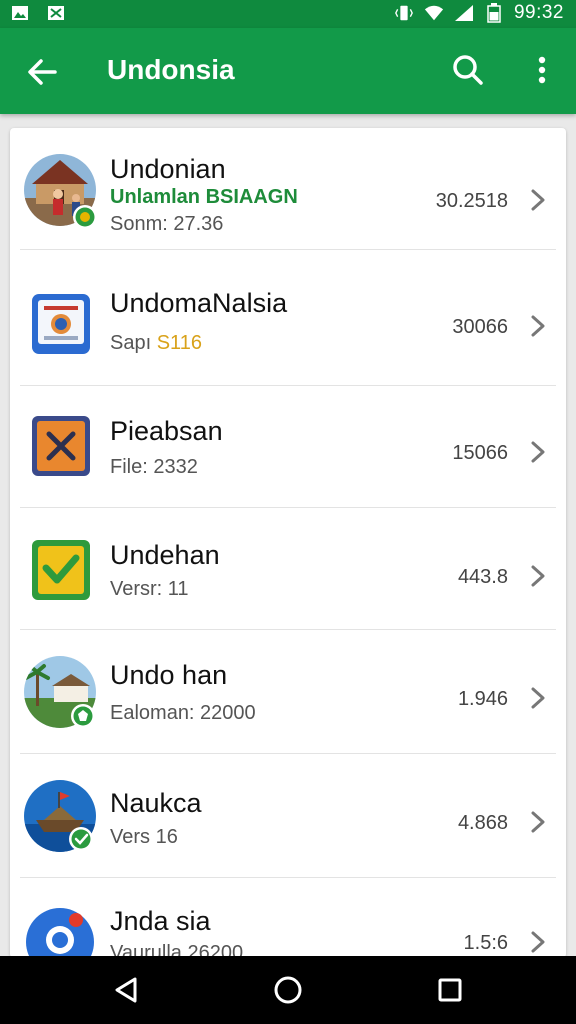 The width and height of the screenshot is (576, 1024). I want to click on image-icon, so click(20, 13).